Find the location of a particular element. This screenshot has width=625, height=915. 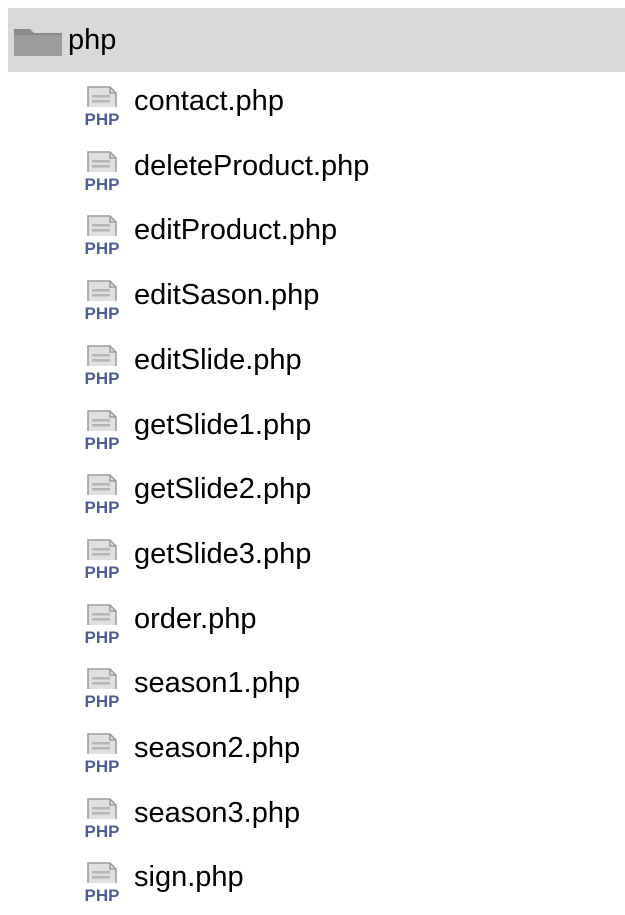

tree-file-item: PHP getSlide3.php is located at coordinates (312, 557).